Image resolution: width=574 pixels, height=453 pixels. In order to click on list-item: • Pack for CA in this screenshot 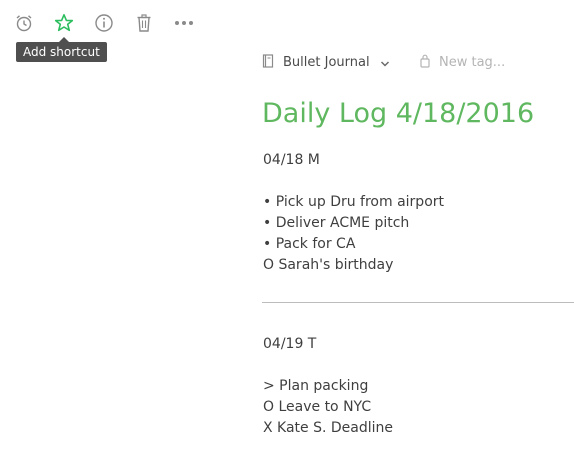, I will do `click(309, 244)`.